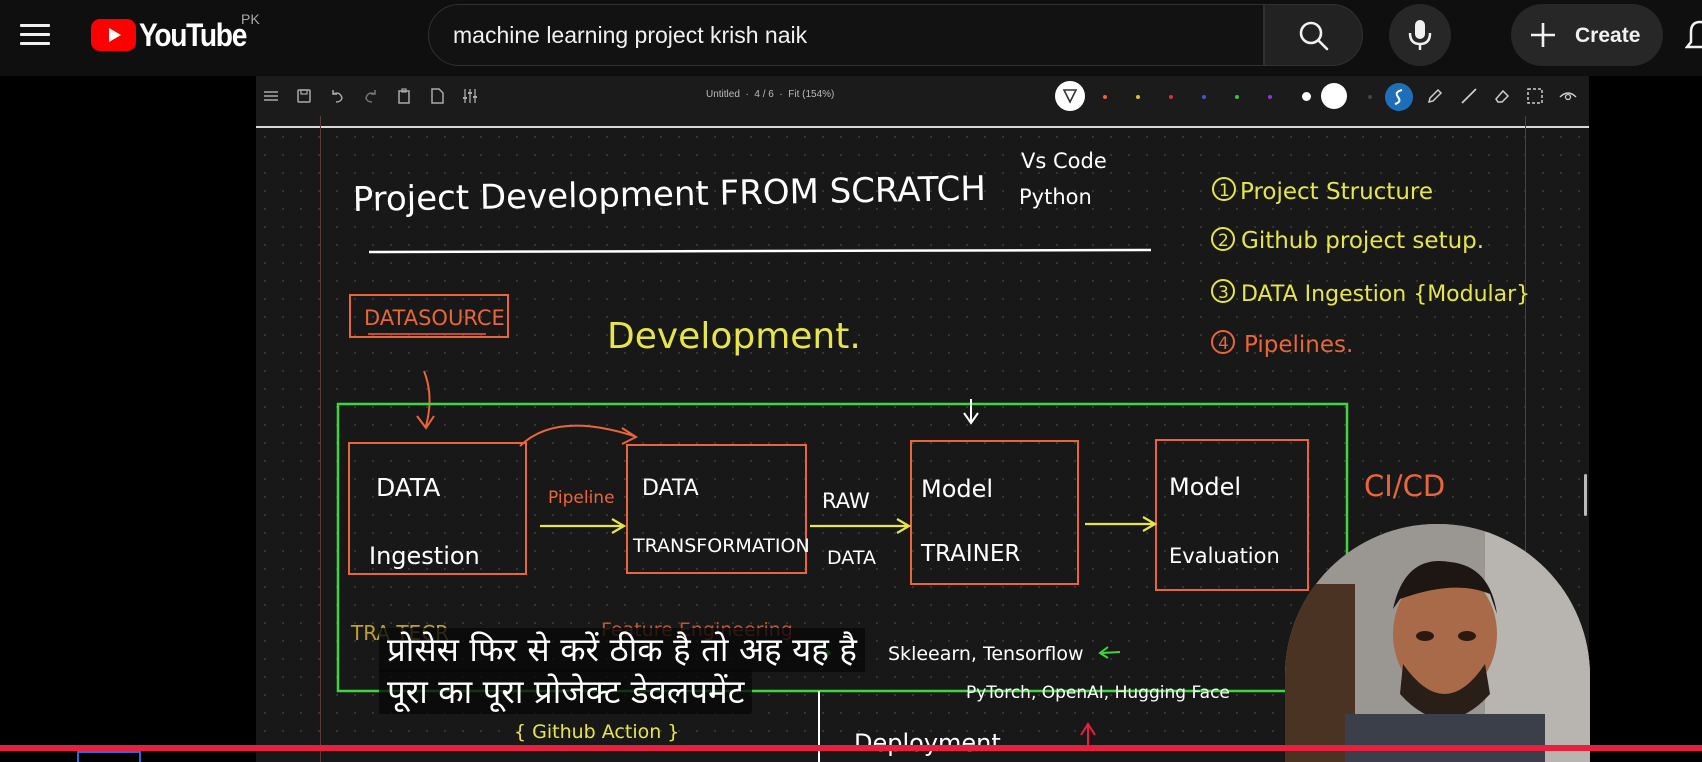 The image size is (1702, 762). I want to click on cicd-label: CI/CD, so click(1404, 486).